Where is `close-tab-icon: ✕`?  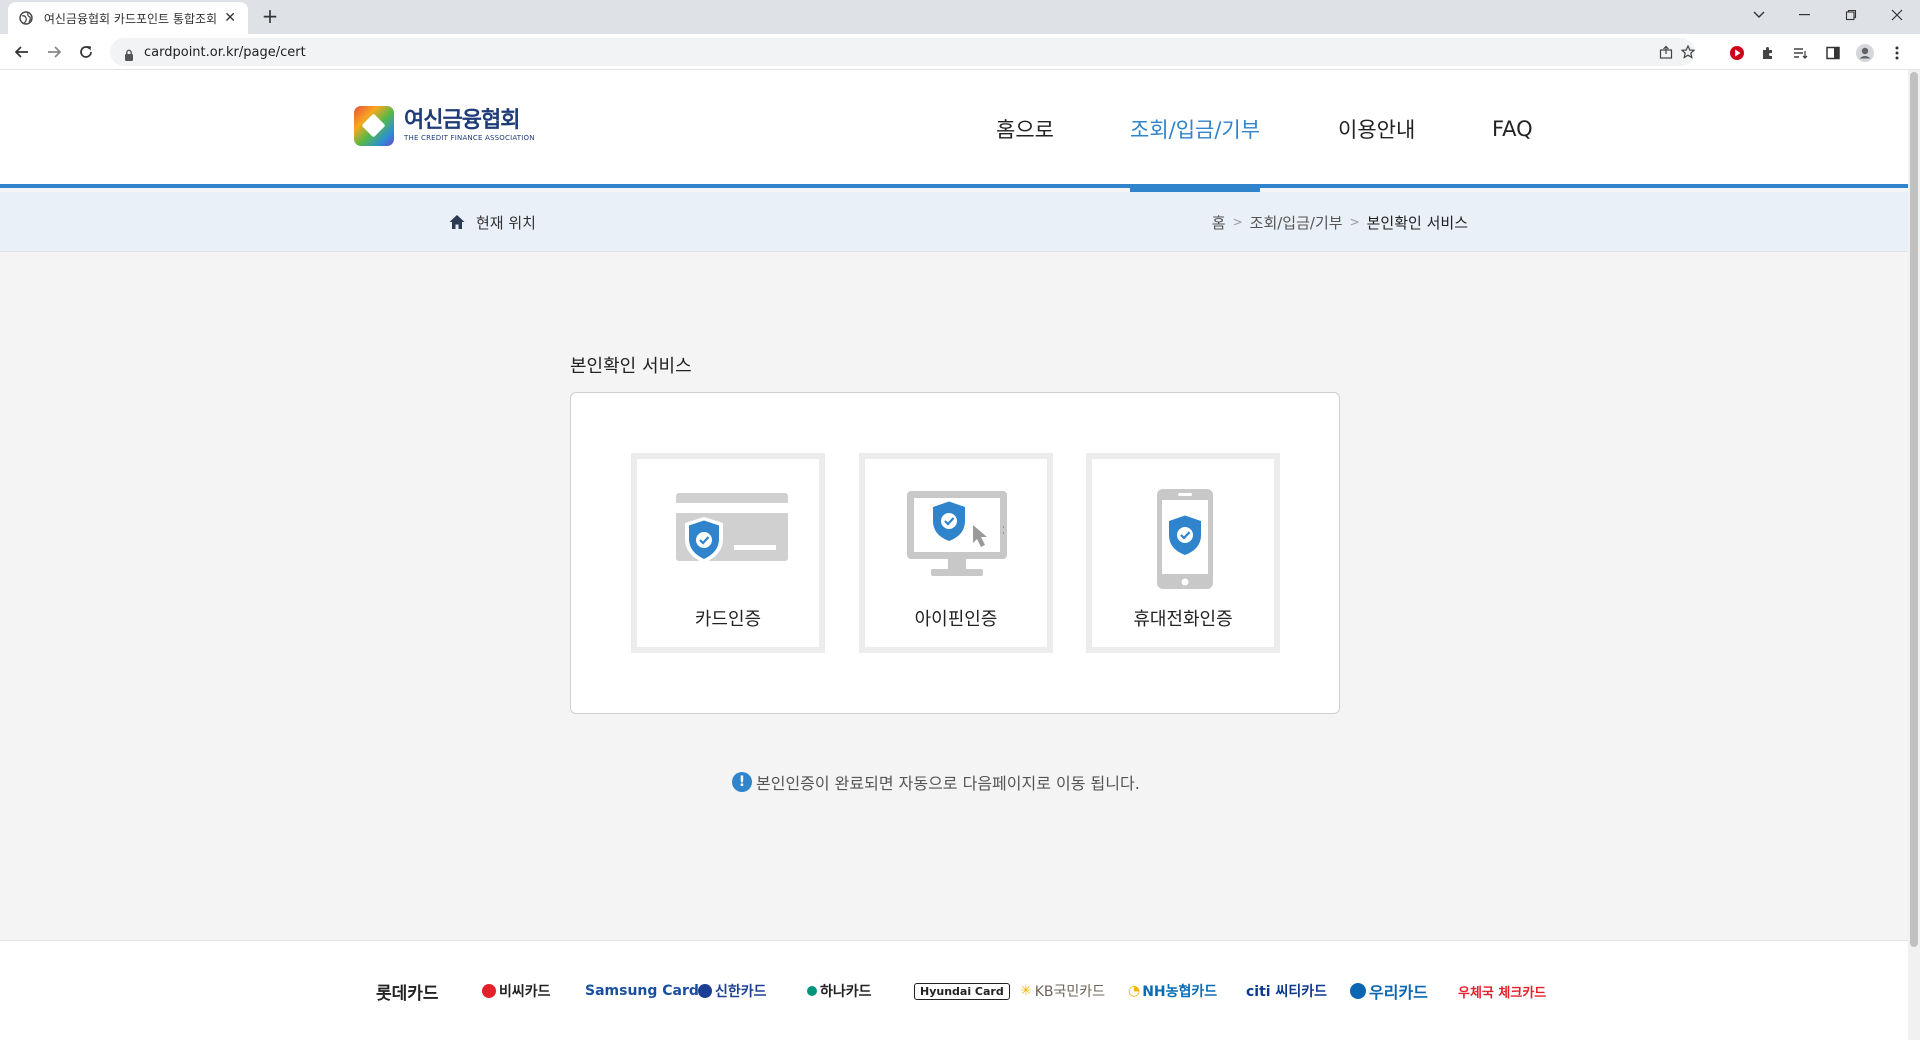 close-tab-icon: ✕ is located at coordinates (230, 18).